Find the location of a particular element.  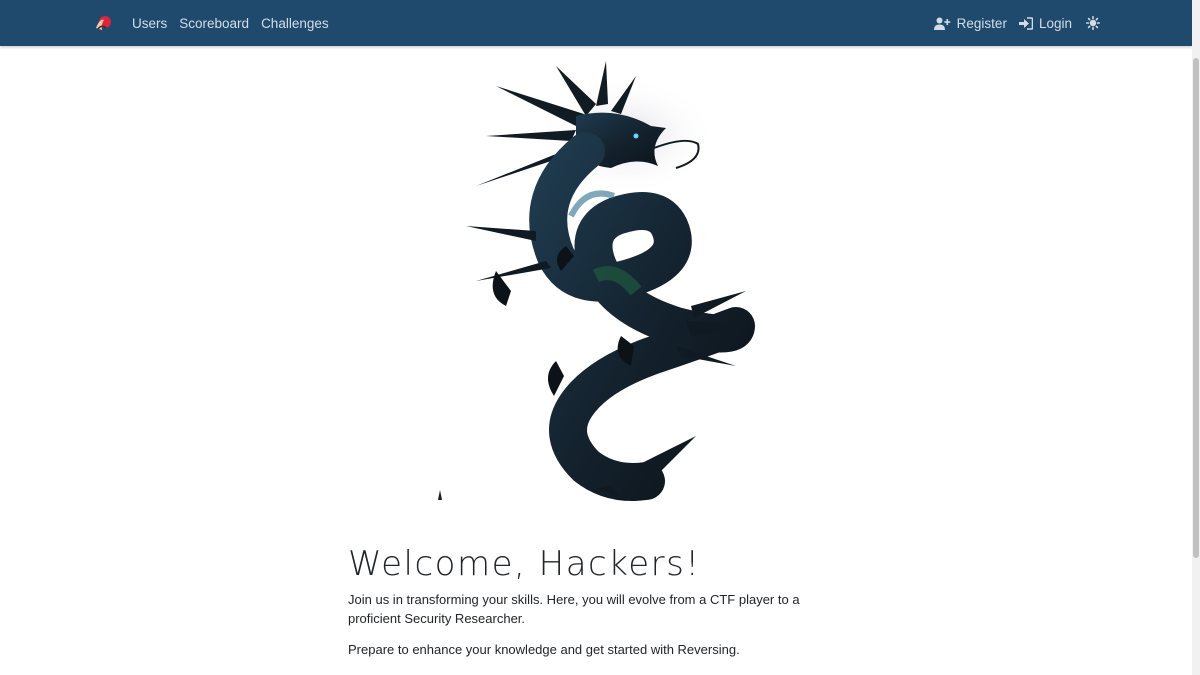

nav-link-challenges: Challenges is located at coordinates (295, 23).